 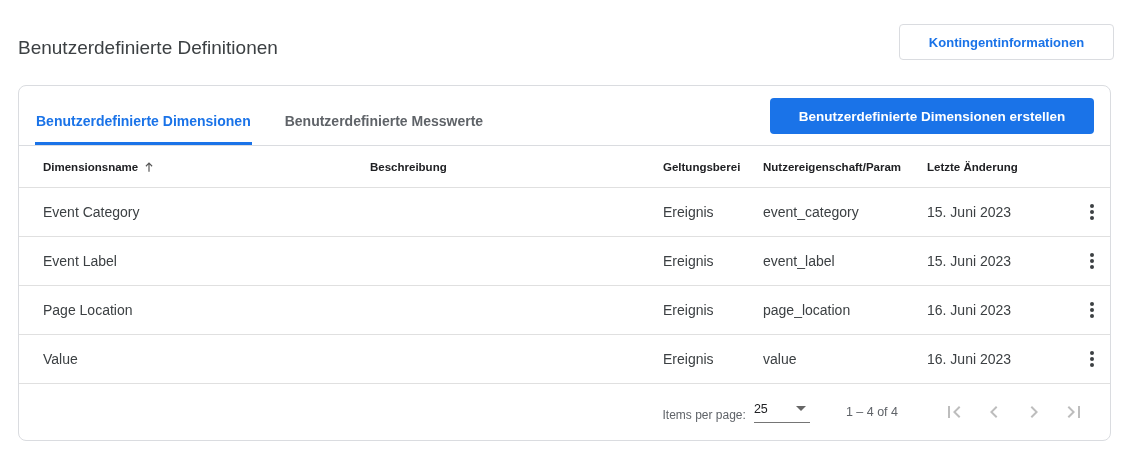 I want to click on table-cell: Page Location, so click(x=88, y=310).